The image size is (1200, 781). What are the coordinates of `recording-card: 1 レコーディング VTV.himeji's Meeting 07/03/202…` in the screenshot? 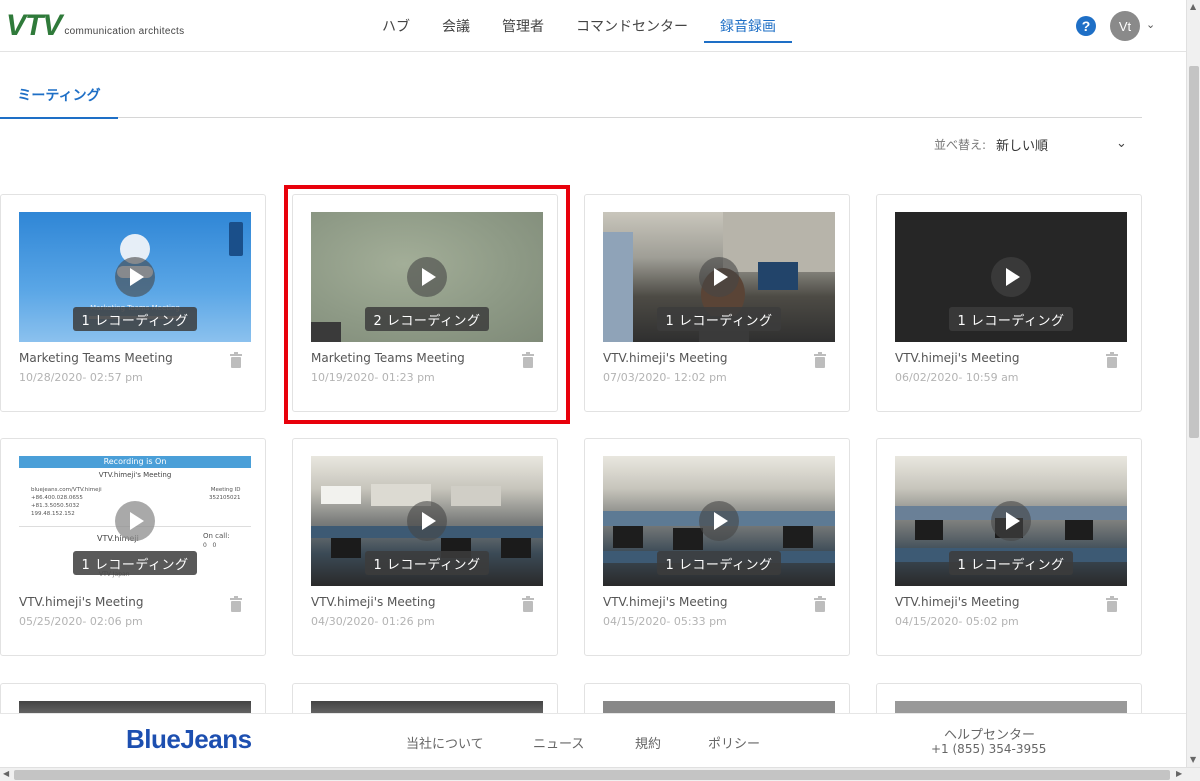 It's located at (717, 303).